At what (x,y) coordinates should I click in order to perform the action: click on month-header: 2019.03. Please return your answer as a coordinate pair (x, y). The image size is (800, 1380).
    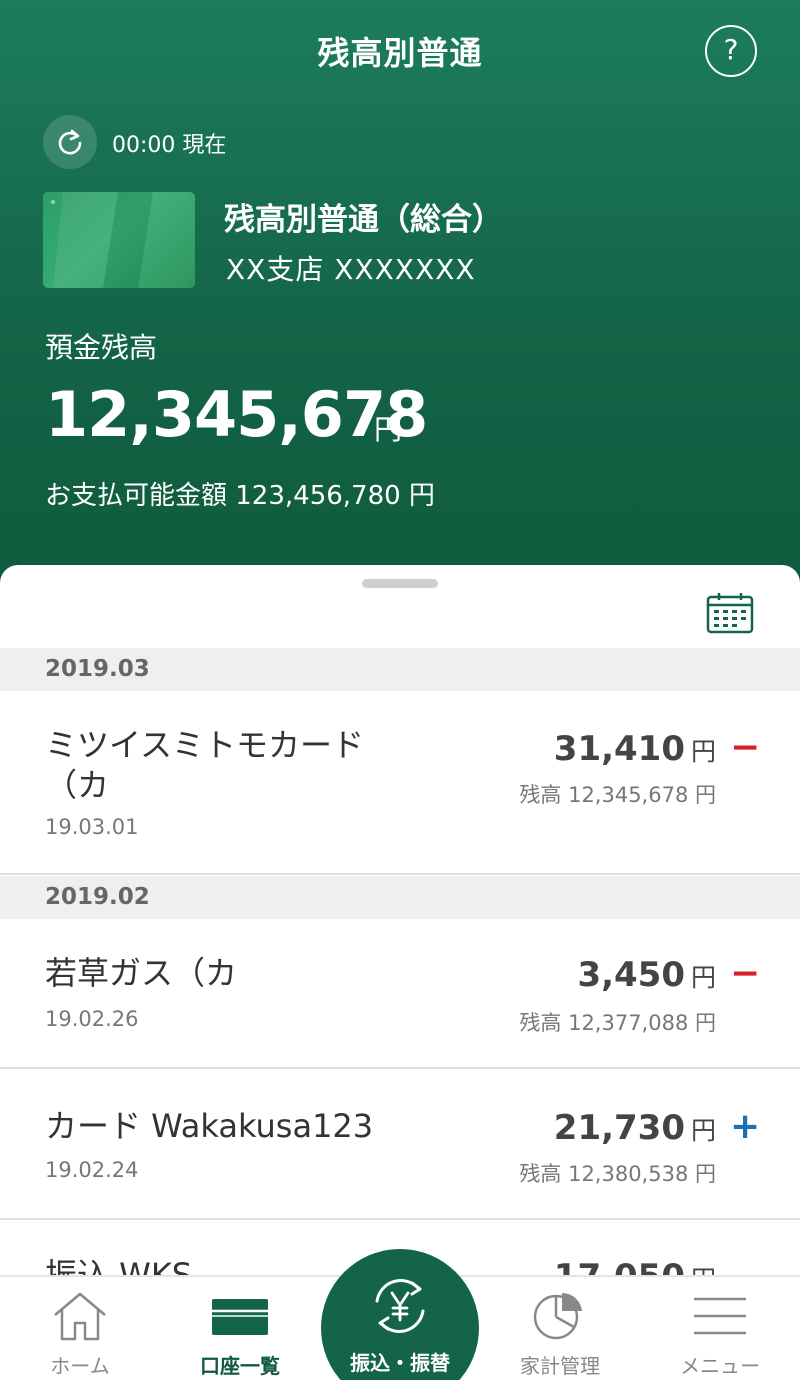
    Looking at the image, I should click on (400, 669).